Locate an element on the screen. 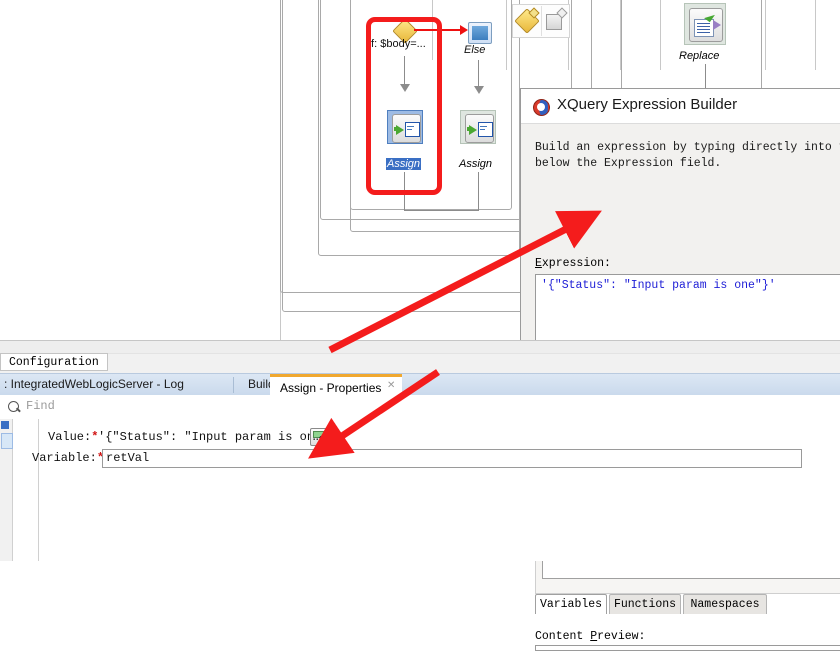 The width and height of the screenshot is (840, 651). oracle-jdeveloper-icon is located at coordinates (541, 107).